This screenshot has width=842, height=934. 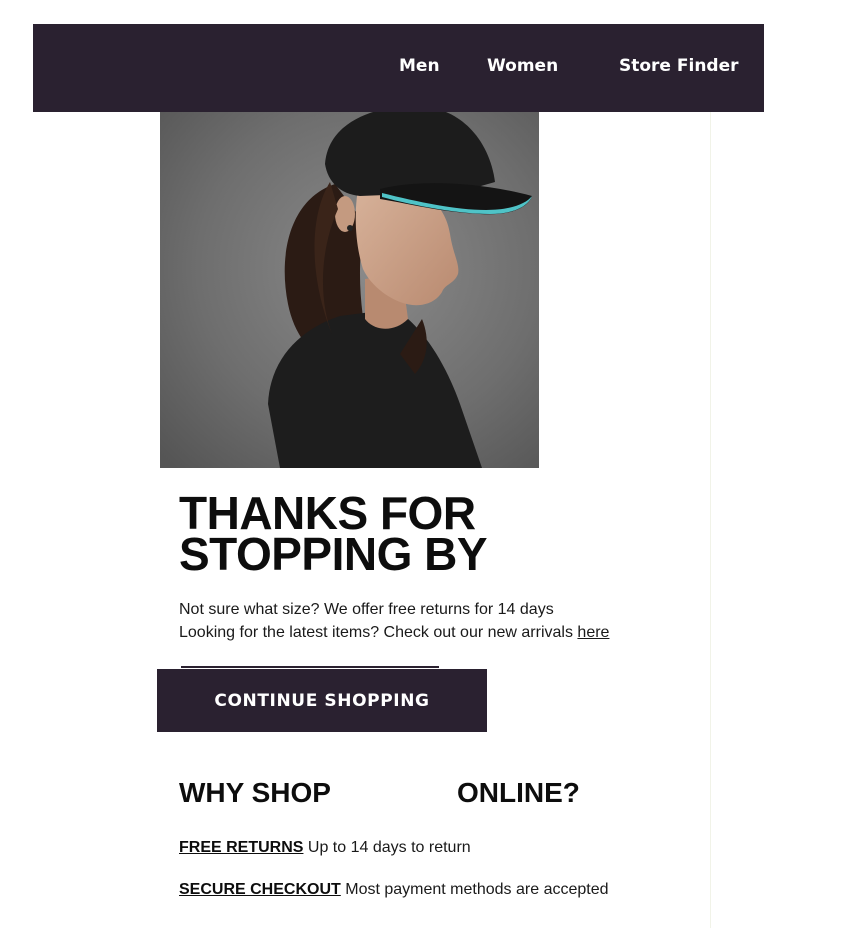 I want to click on page-headline: THANKS FOR STOPPING BY, so click(x=389, y=535).